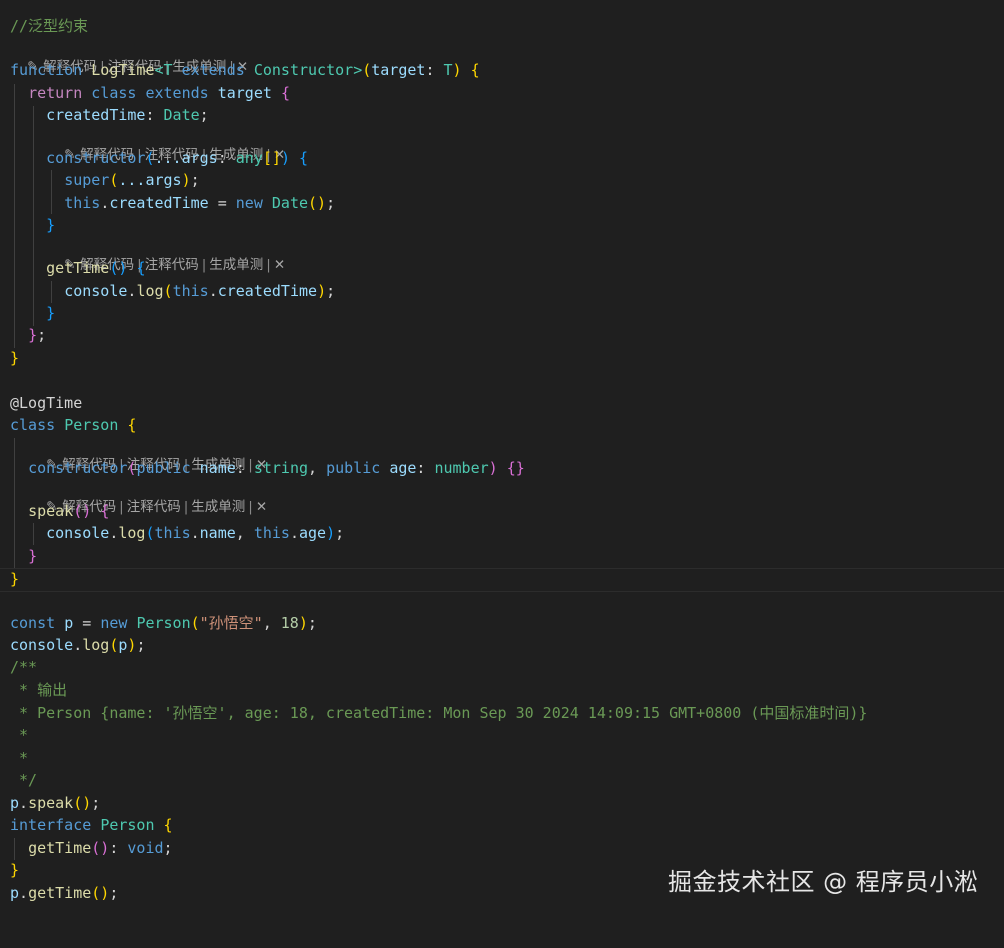 The image size is (1004, 948). I want to click on decorator: @LogTime, so click(46, 403).